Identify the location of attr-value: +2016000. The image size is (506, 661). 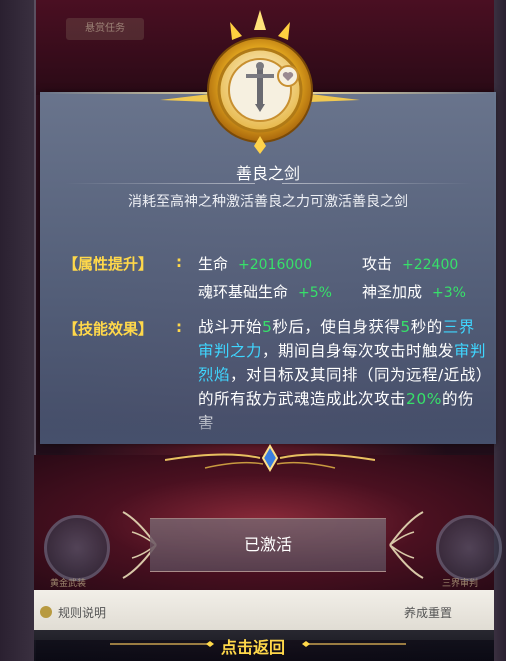
(275, 265).